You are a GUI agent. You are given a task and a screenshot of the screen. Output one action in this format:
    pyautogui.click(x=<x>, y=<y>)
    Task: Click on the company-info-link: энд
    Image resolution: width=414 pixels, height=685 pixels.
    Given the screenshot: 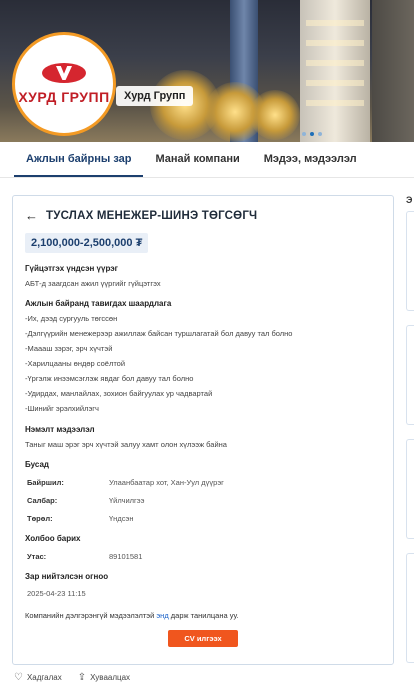 What is the action you would take?
    pyautogui.click(x=162, y=615)
    